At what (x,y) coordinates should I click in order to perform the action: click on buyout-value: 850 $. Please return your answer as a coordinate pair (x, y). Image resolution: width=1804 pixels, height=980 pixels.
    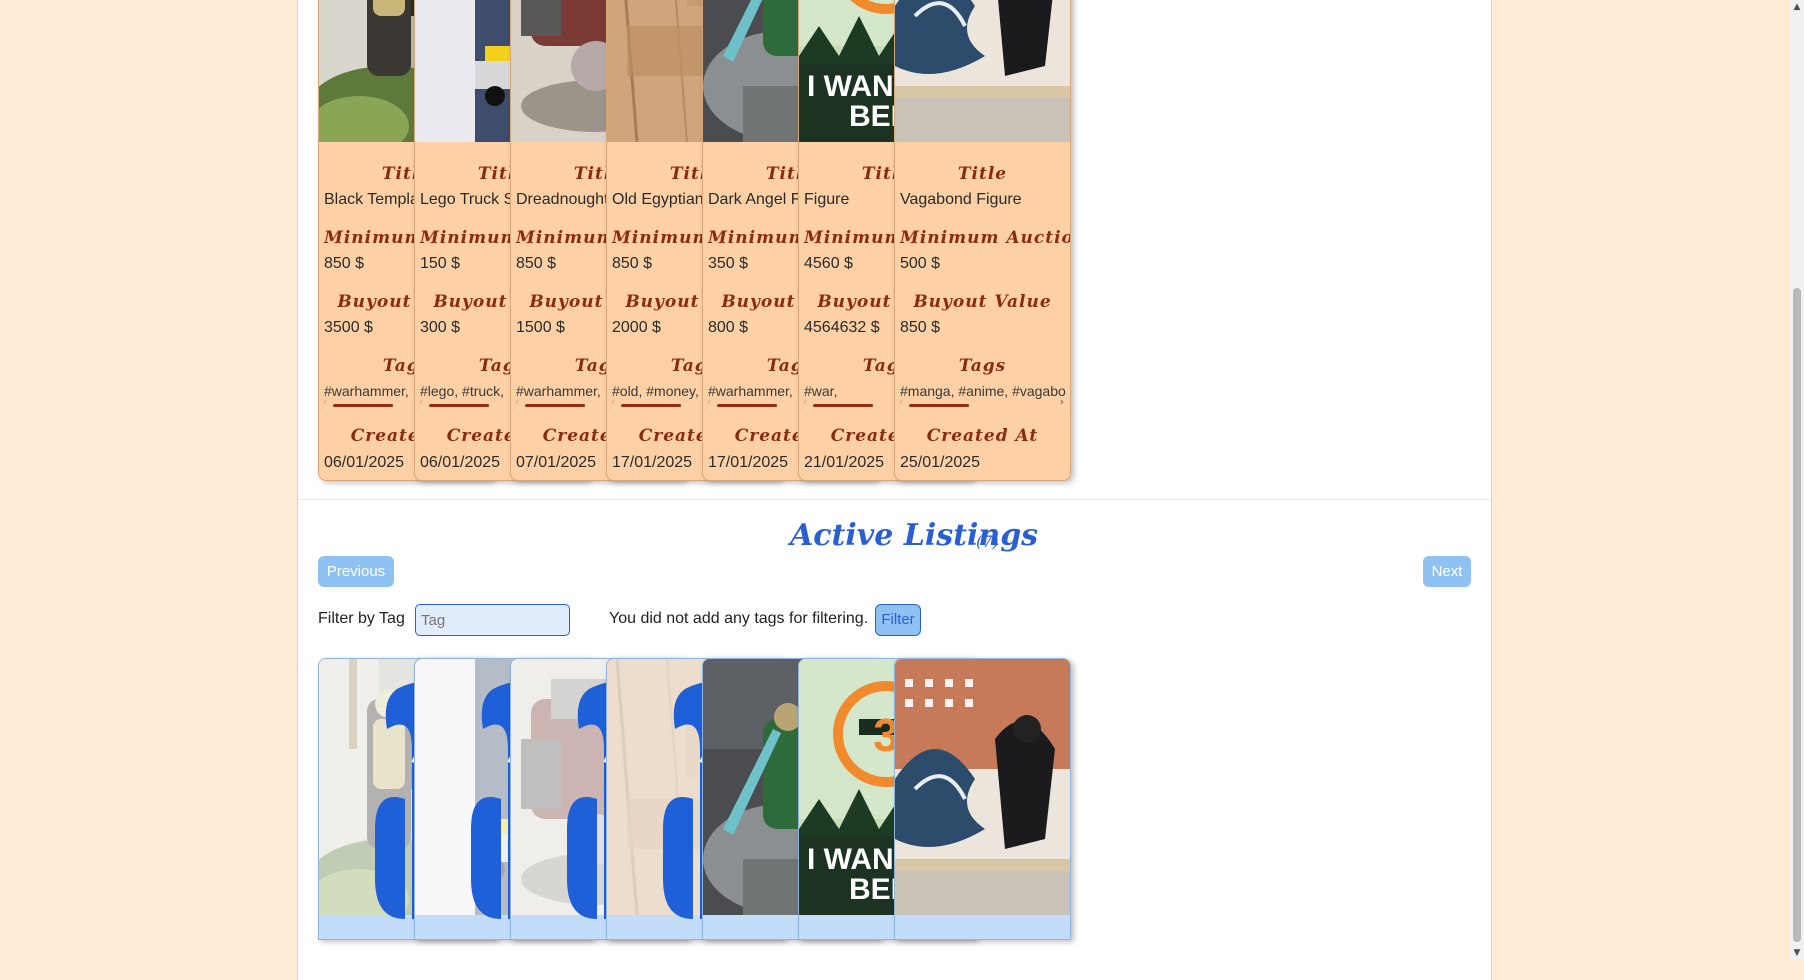
    Looking at the image, I should click on (920, 327).